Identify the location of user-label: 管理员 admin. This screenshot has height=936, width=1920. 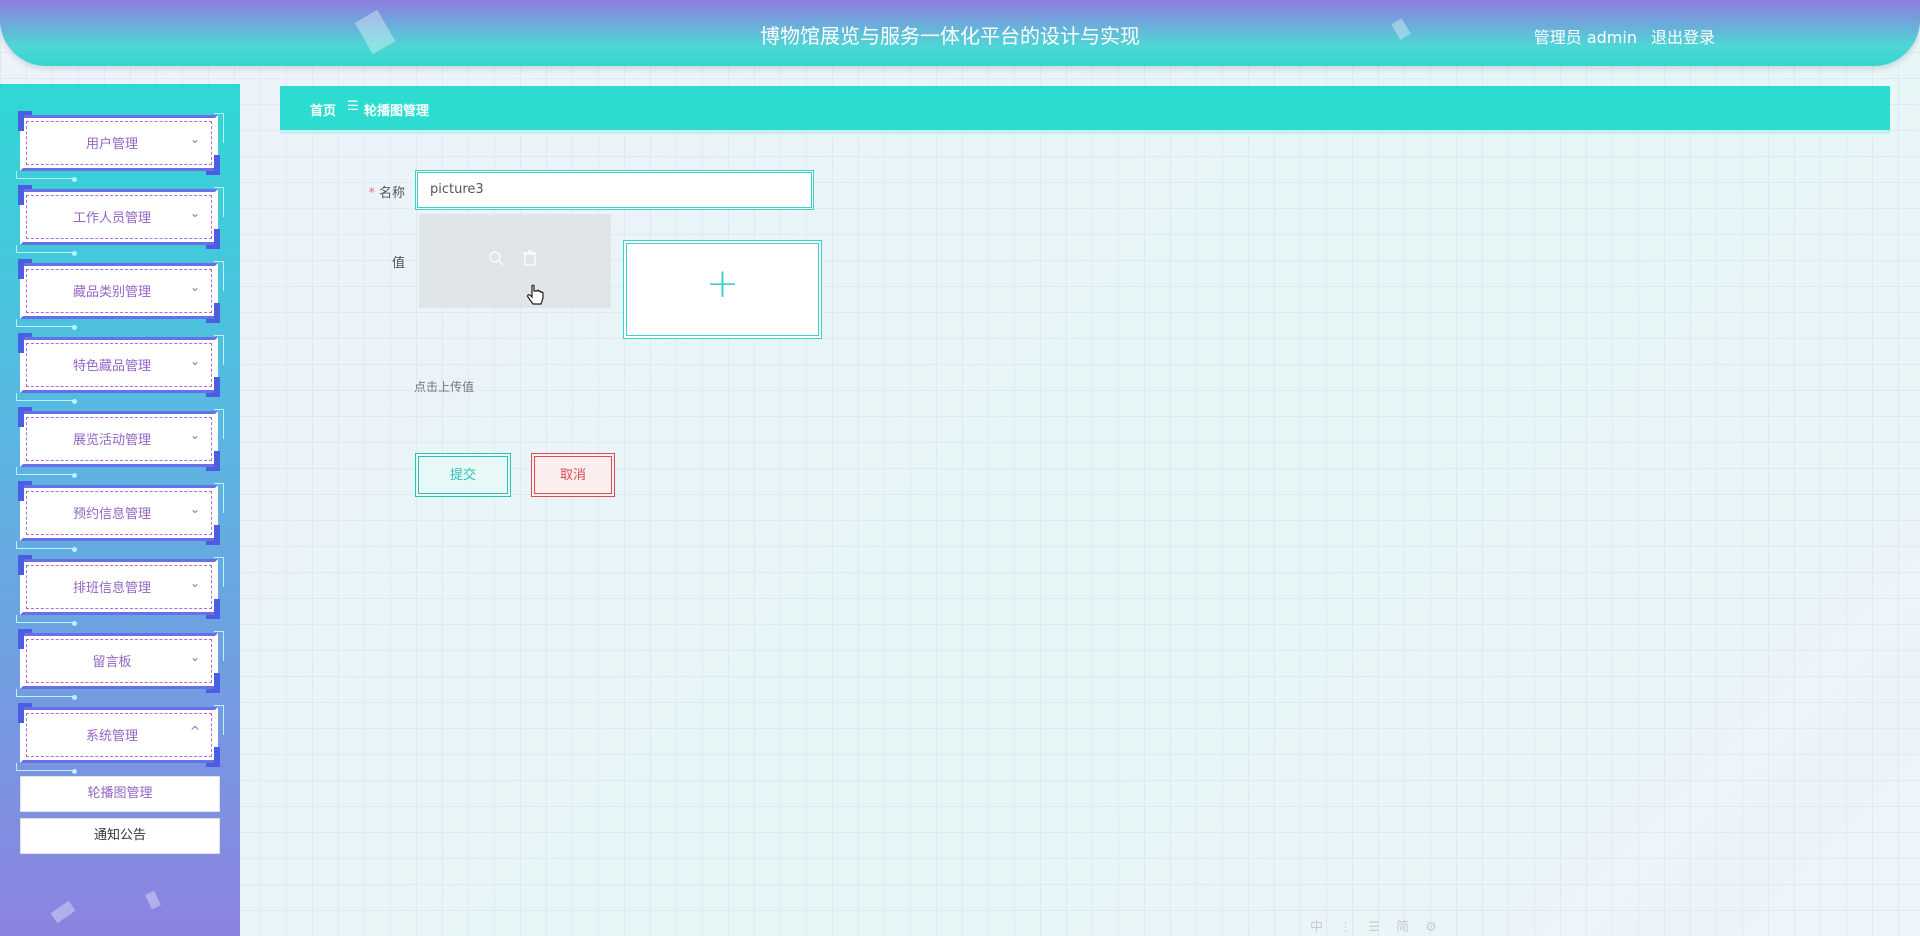
(1585, 37).